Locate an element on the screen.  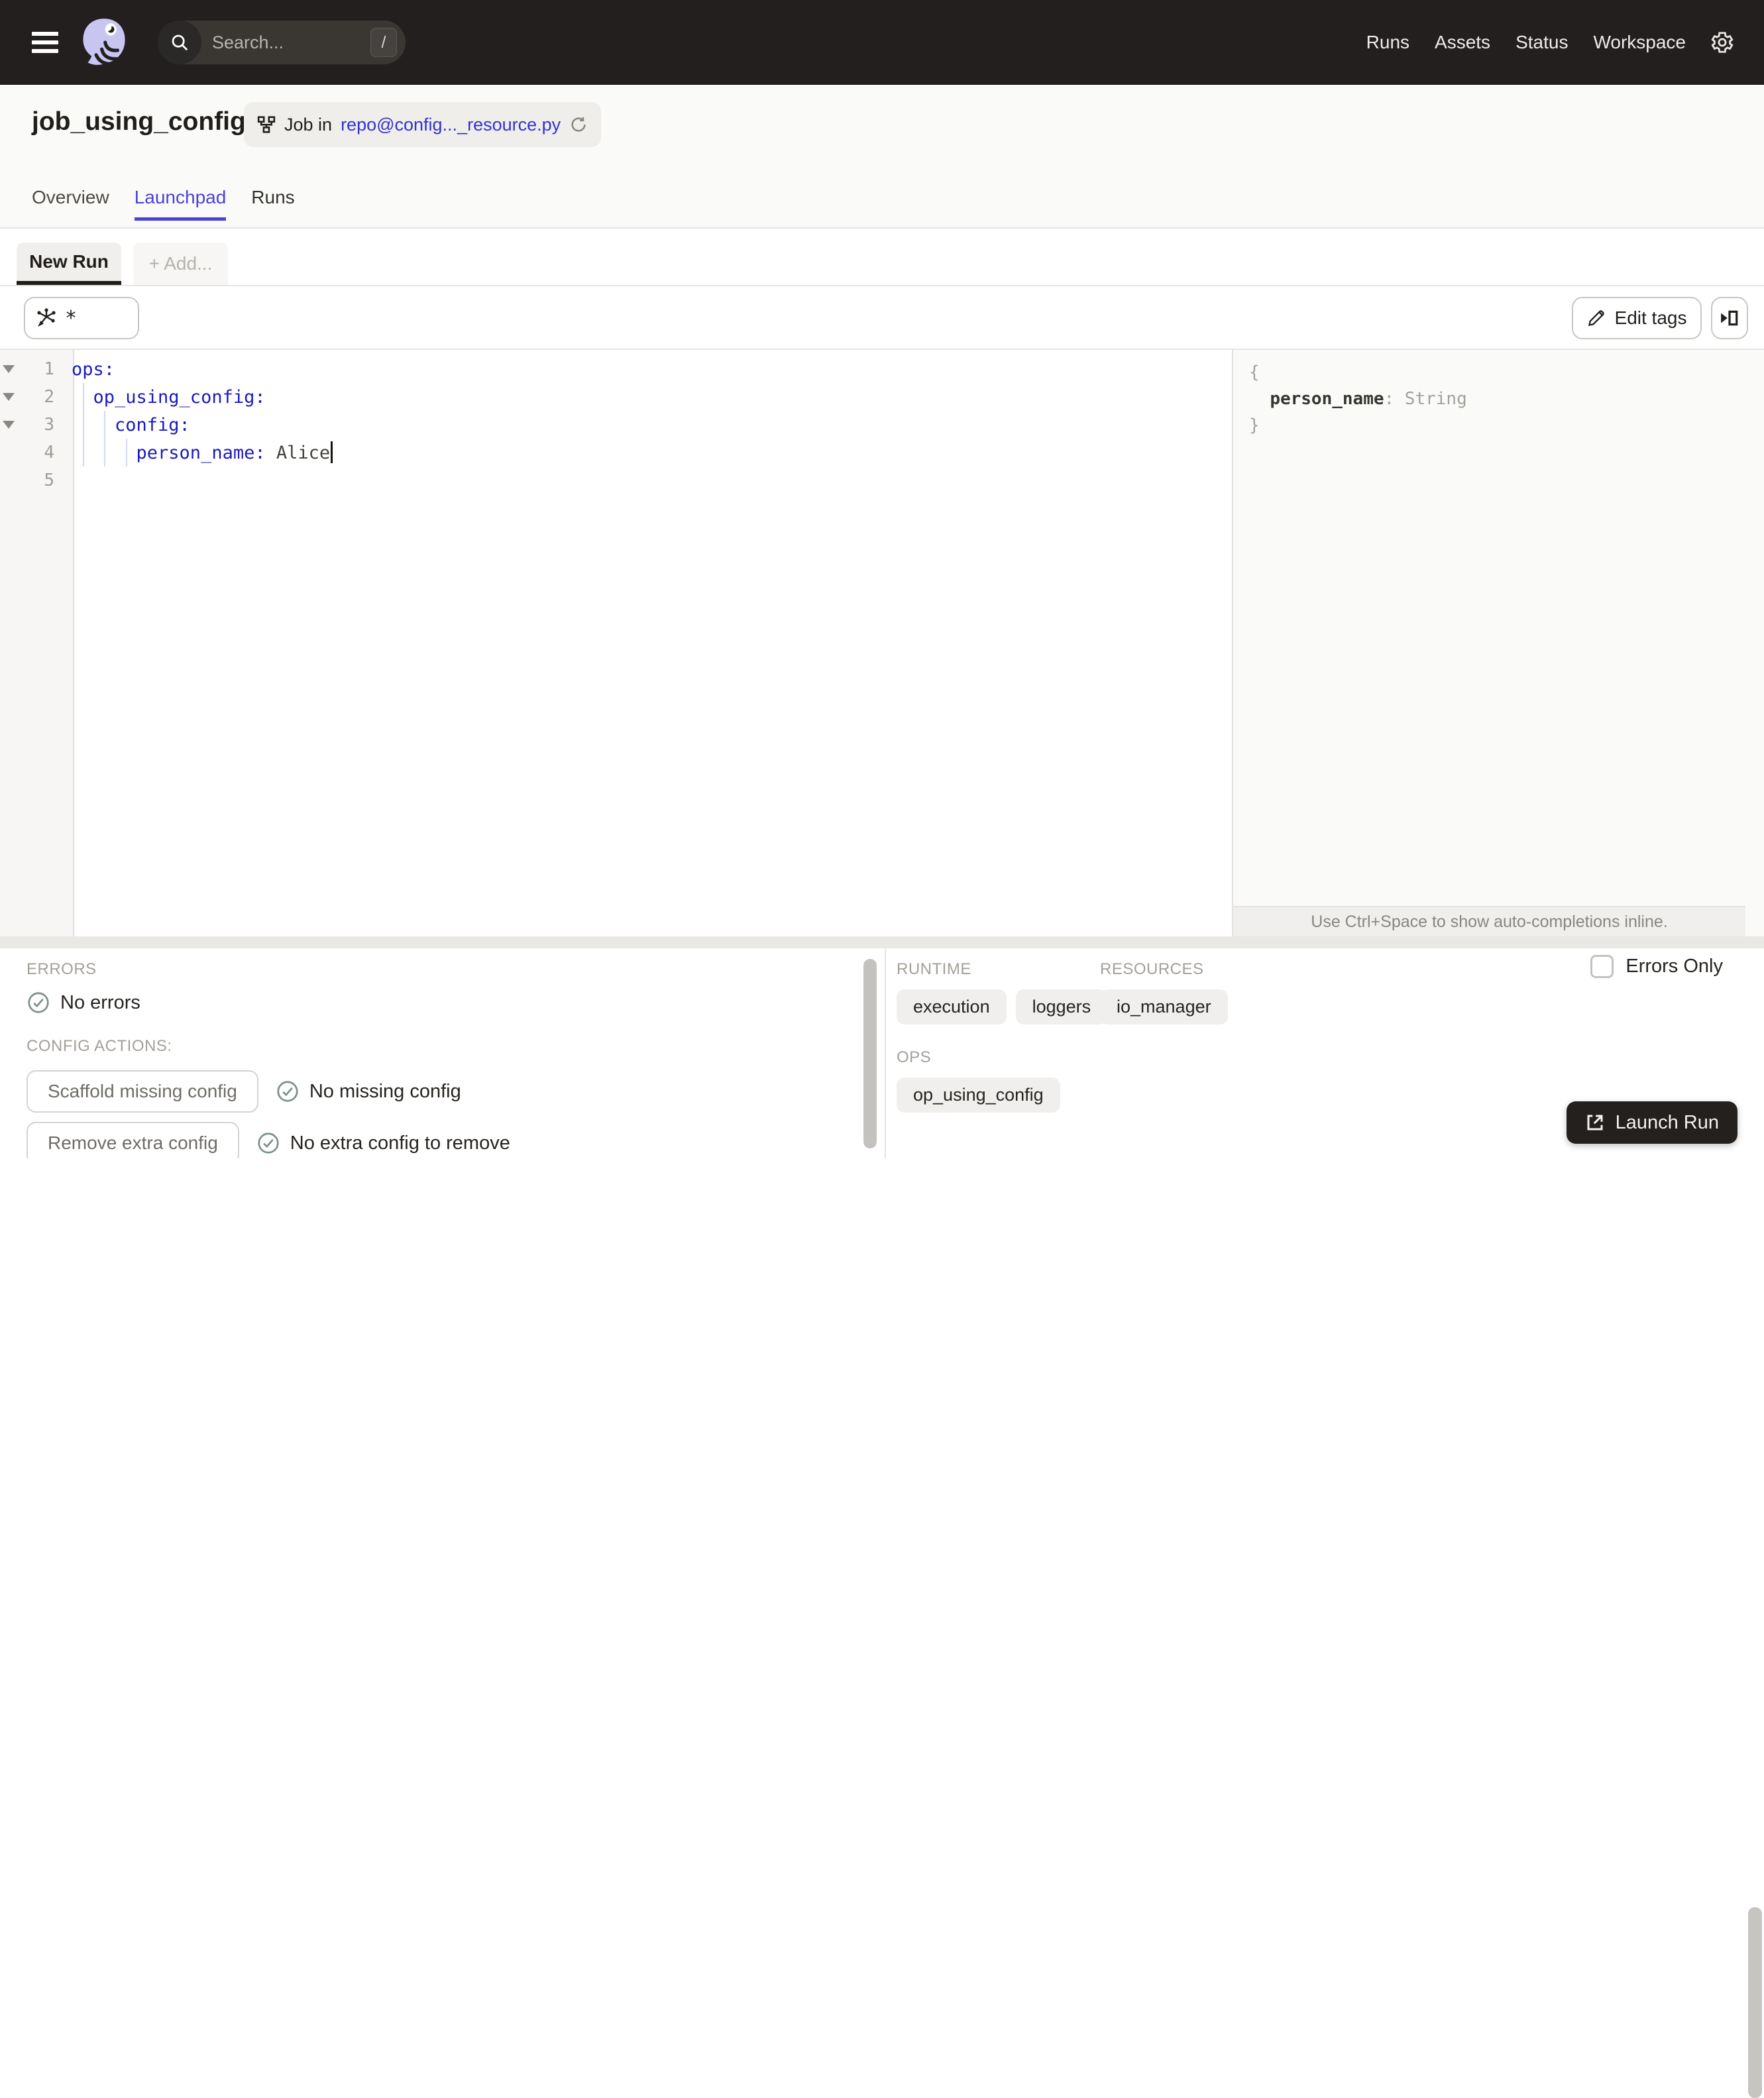
launch-icon is located at coordinates (1595, 1122).